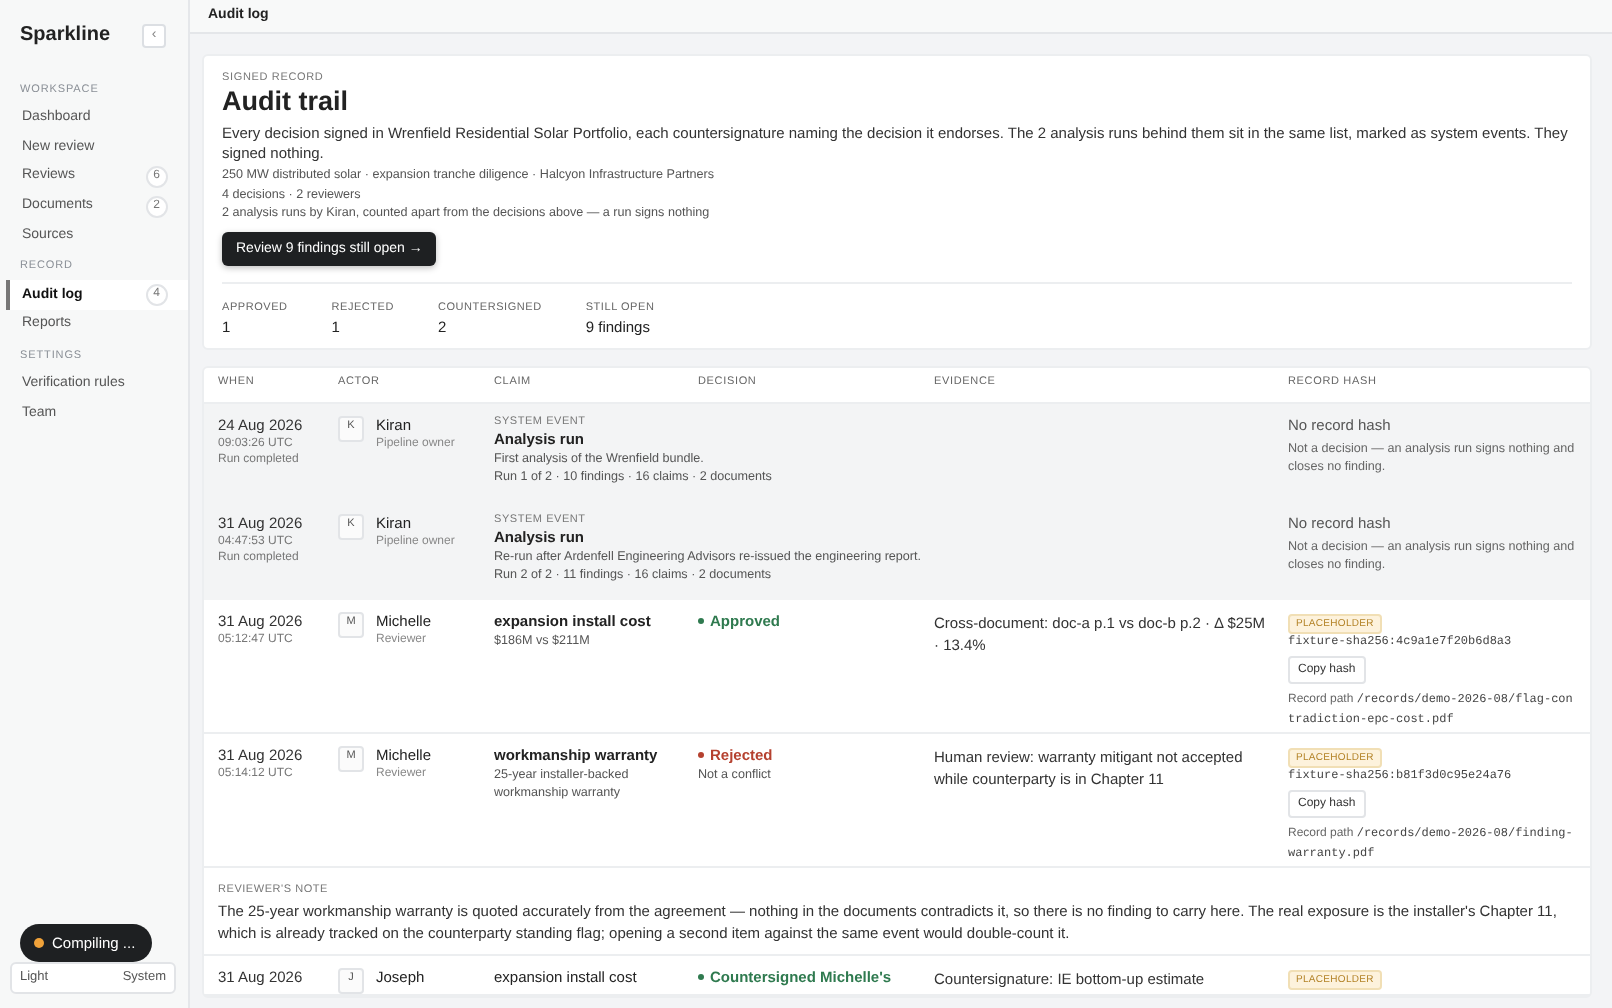 Image resolution: width=1612 pixels, height=1008 pixels. What do you see at coordinates (39, 942) in the screenshot?
I see `status-dot` at bounding box center [39, 942].